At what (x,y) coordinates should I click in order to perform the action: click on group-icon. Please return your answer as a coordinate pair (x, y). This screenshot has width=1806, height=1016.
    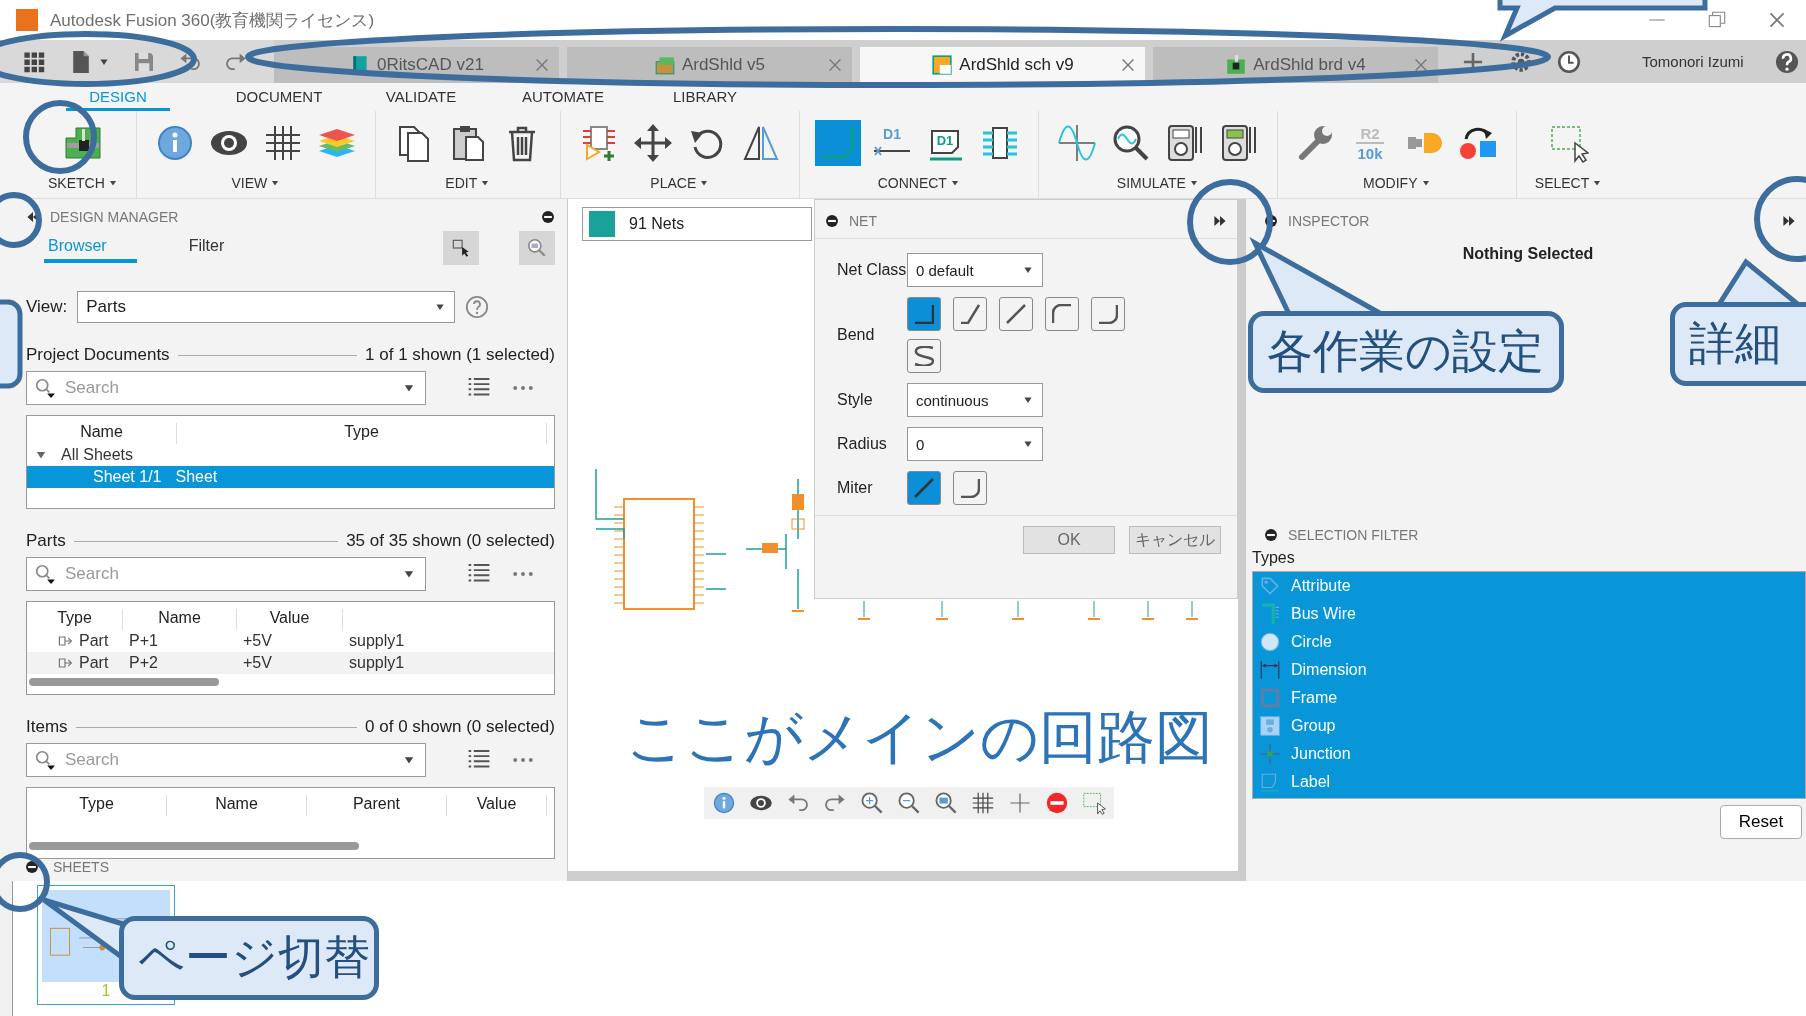
    Looking at the image, I should click on (1270, 726).